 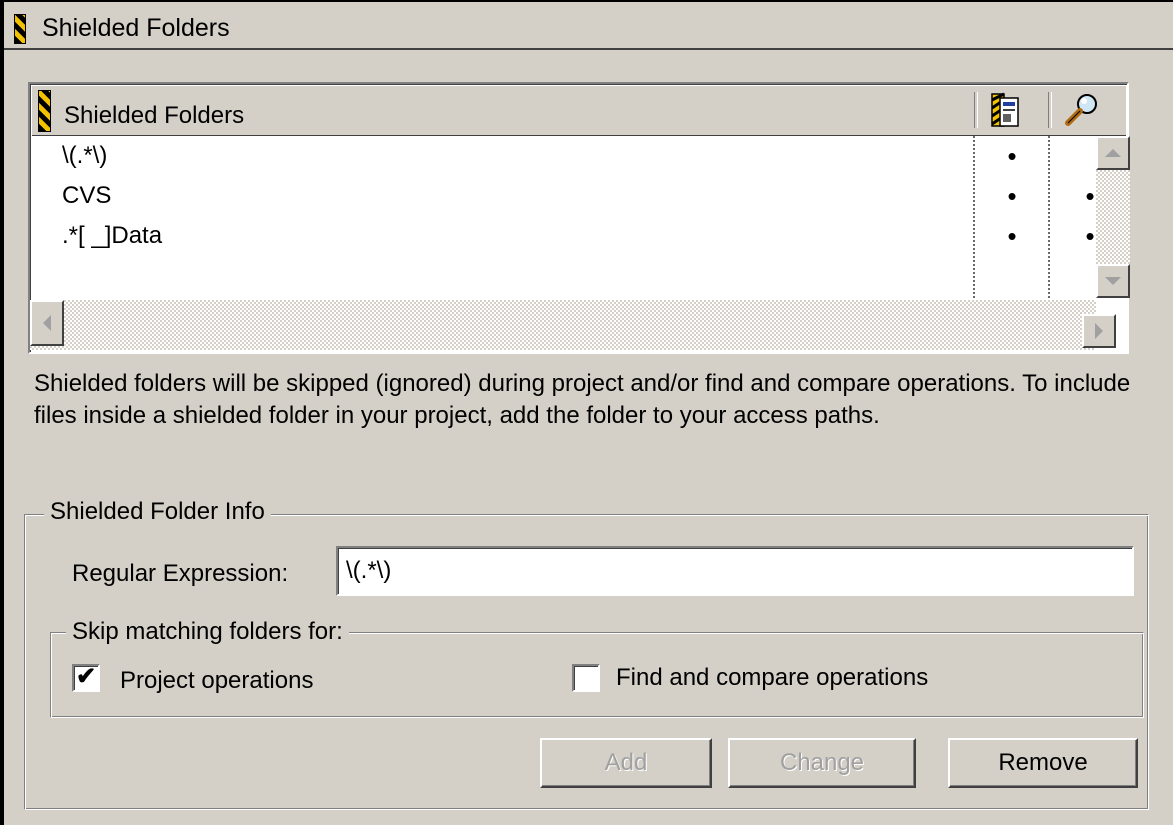 What do you see at coordinates (136, 28) in the screenshot?
I see `window-title: Shielded Folders` at bounding box center [136, 28].